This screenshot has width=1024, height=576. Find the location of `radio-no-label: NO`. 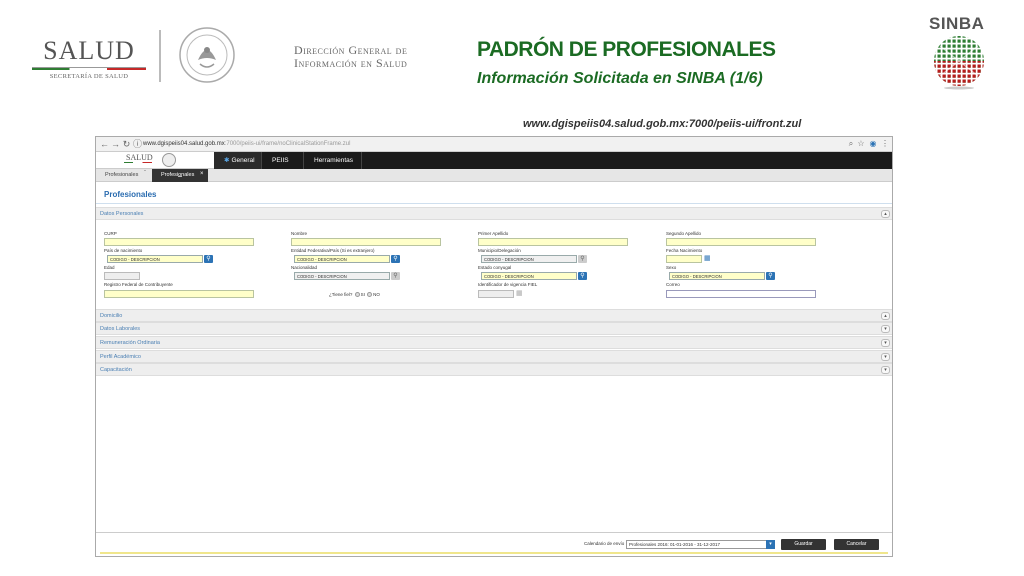

radio-no-label: NO is located at coordinates (376, 294).